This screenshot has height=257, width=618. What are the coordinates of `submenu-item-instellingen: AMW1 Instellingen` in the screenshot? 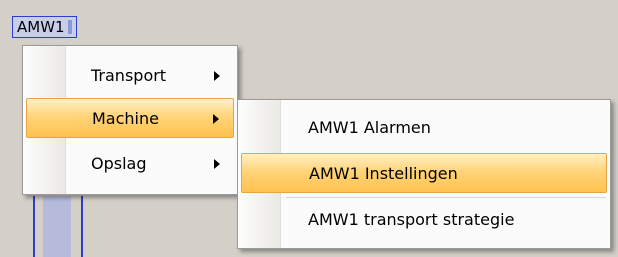 It's located at (424, 173).